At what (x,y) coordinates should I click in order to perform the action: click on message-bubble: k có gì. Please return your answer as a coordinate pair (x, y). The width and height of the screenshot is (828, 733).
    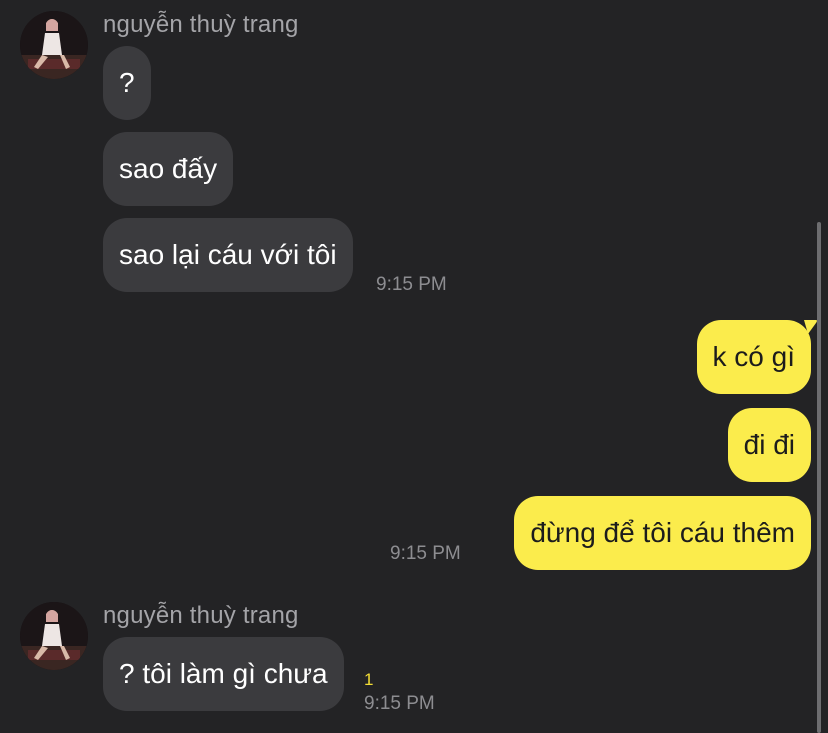
    Looking at the image, I should click on (753, 357).